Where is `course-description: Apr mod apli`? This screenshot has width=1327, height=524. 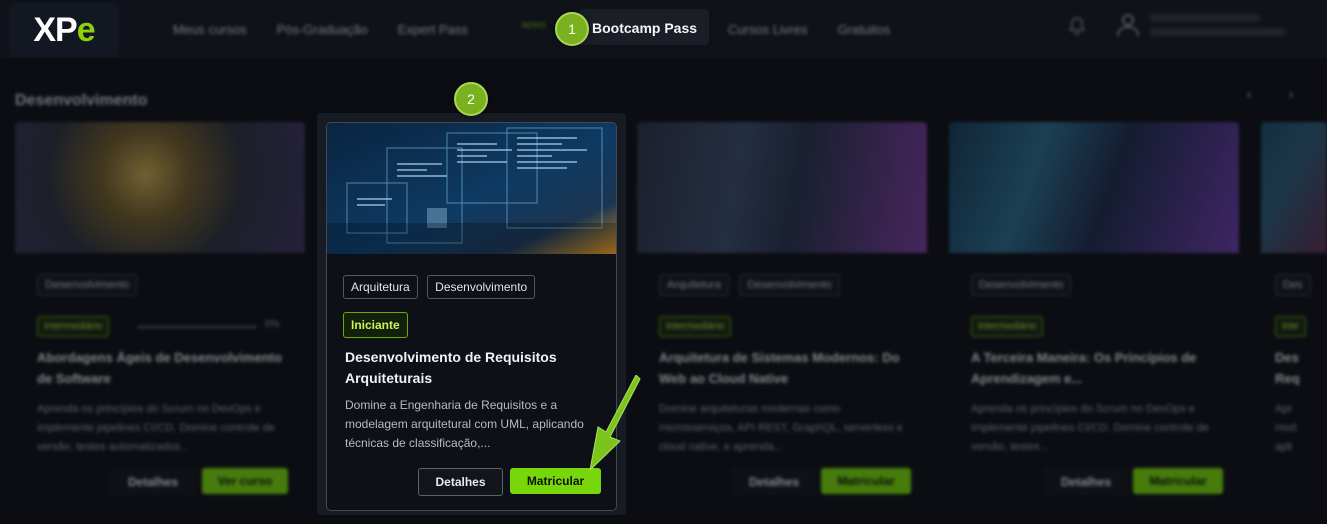
course-description: Apr mod apli is located at coordinates (1286, 428).